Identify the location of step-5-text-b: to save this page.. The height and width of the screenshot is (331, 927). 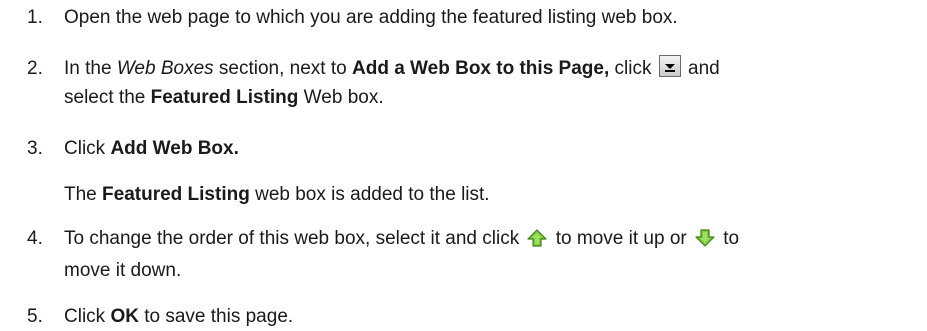
(216, 316).